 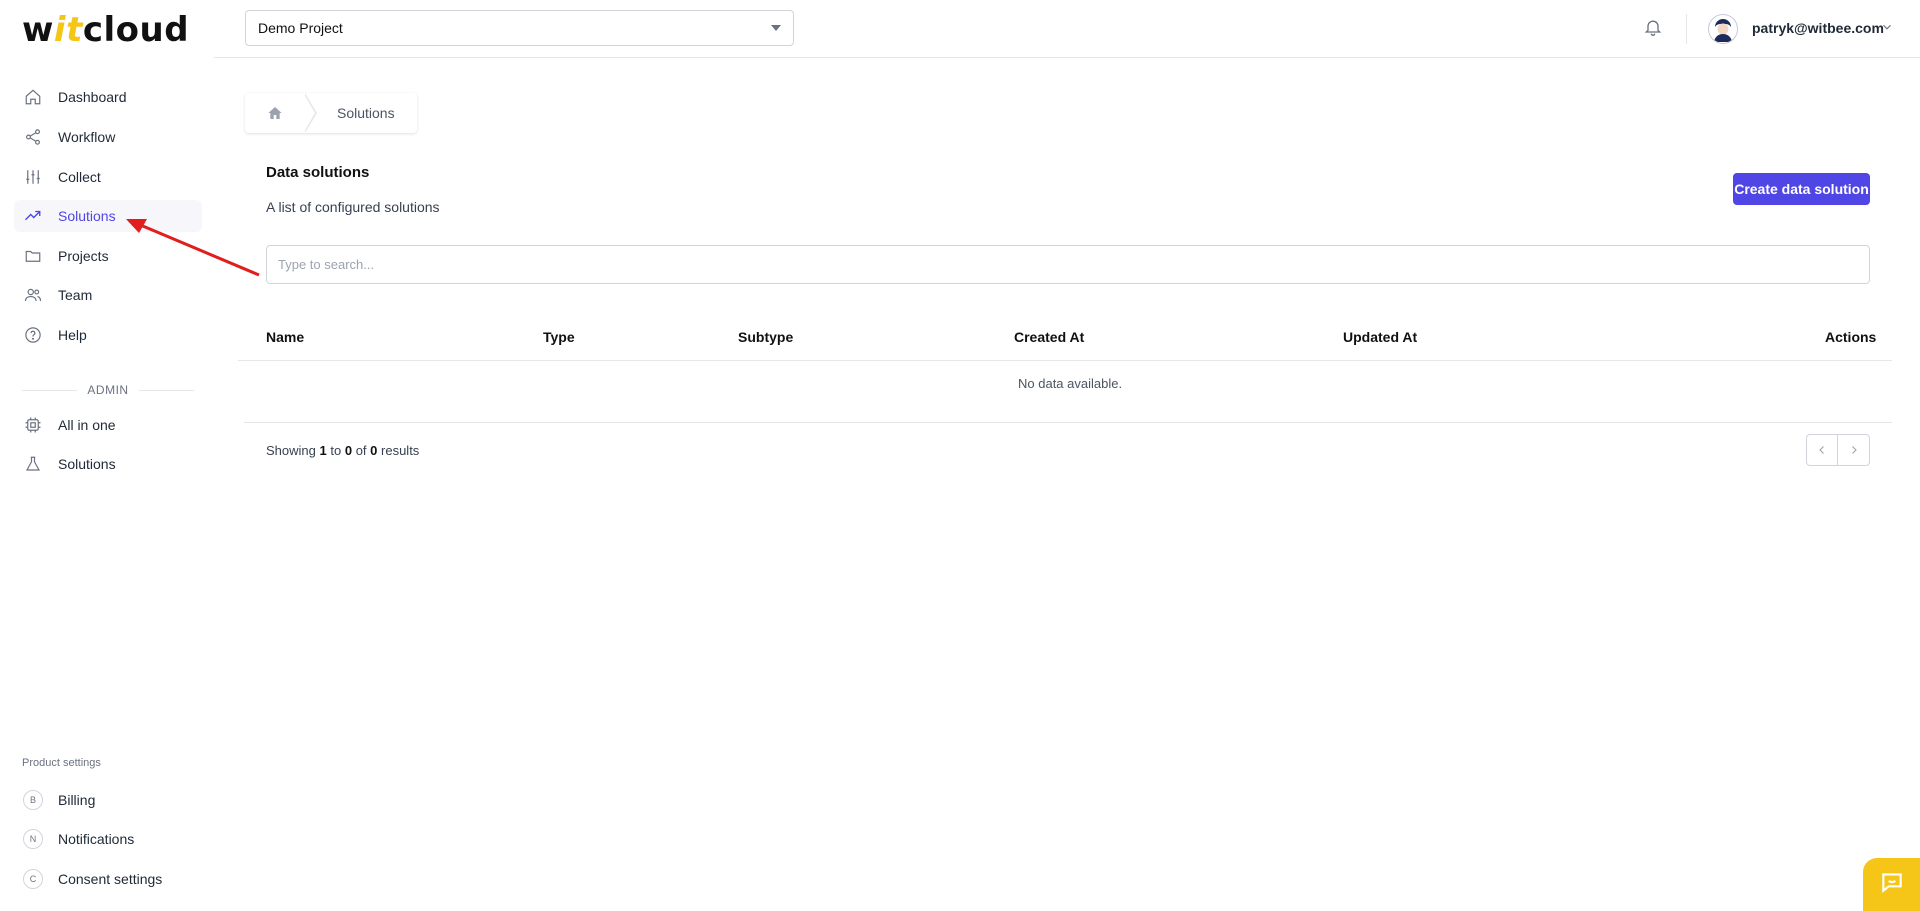 I want to click on sidebar-item-workflow: Workflow, so click(x=108, y=137).